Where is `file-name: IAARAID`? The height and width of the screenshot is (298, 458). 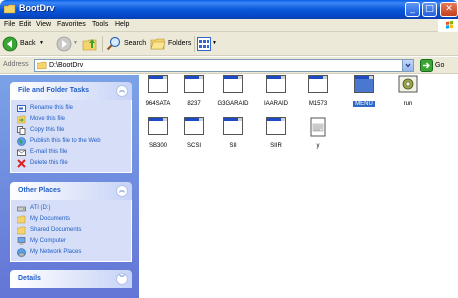 file-name: IAARAID is located at coordinates (275, 104).